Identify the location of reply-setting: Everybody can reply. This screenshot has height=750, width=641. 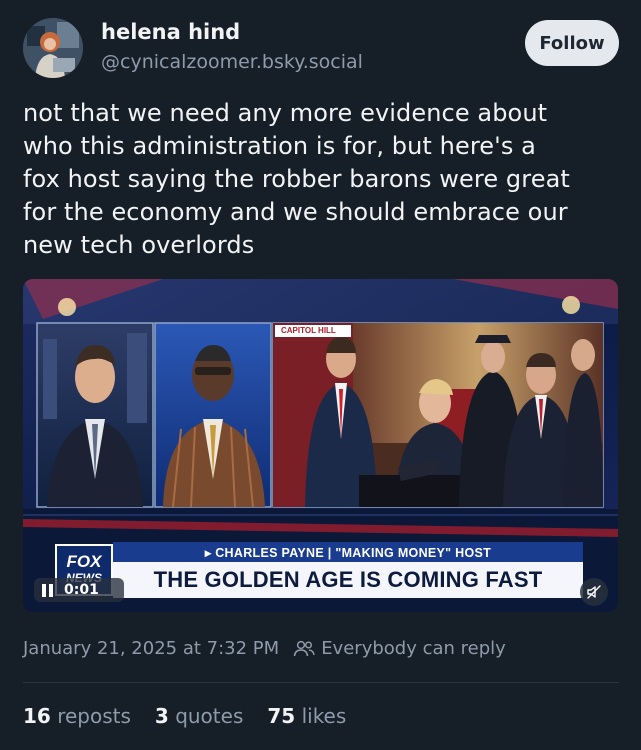
(399, 648).